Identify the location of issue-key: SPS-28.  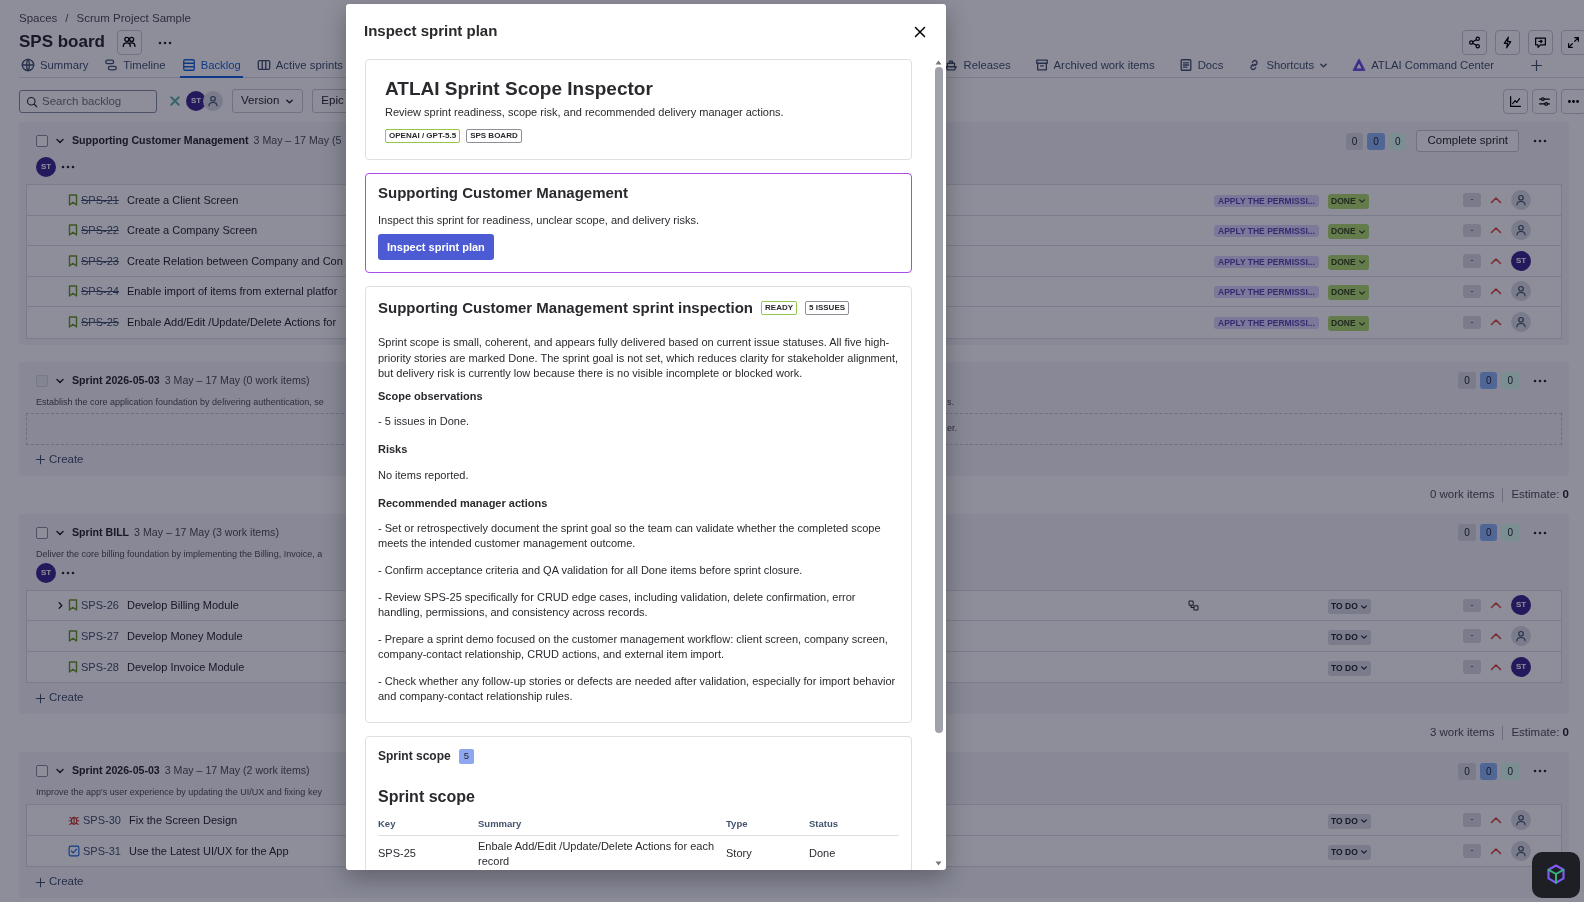
(104, 666).